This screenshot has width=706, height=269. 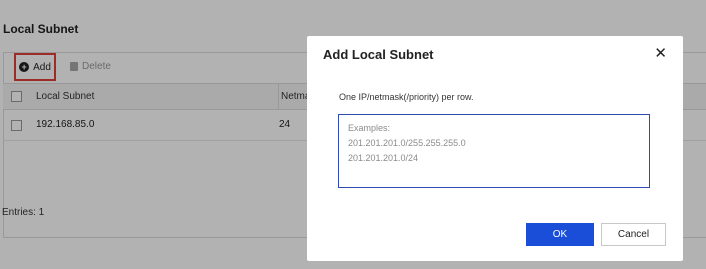 What do you see at coordinates (407, 143) in the screenshot?
I see `placeholder-line: 201.201.201.0/255.255.255.0` at bounding box center [407, 143].